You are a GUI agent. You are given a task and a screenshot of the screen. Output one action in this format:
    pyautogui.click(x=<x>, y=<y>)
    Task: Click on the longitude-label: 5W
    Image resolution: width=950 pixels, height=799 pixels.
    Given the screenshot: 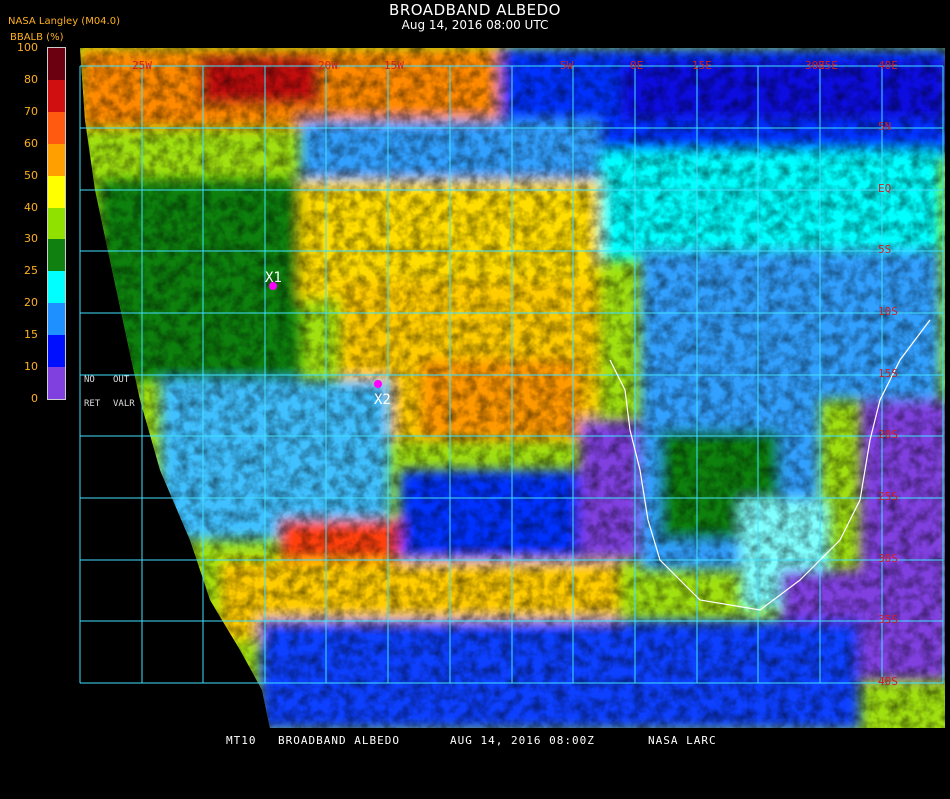 What is the action you would take?
    pyautogui.click(x=567, y=65)
    